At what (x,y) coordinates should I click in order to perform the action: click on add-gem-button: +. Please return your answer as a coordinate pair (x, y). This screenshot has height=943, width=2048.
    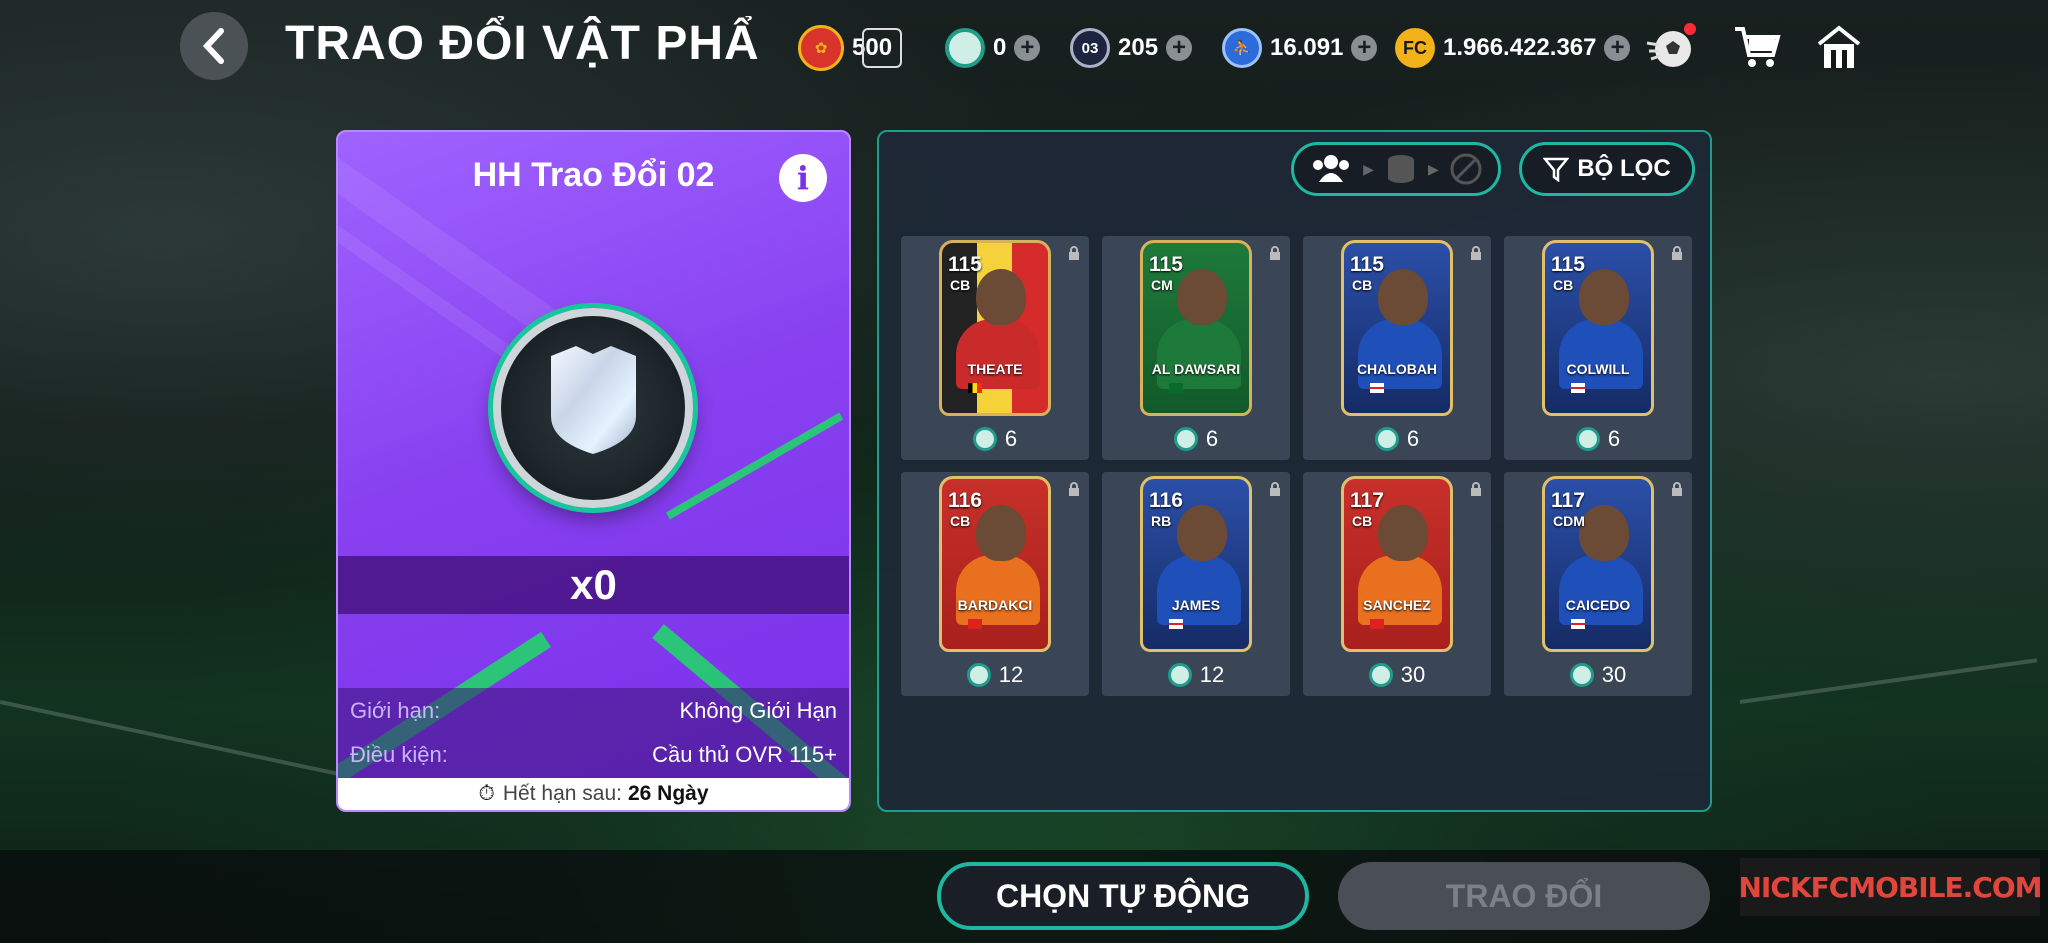
    Looking at the image, I should click on (1027, 48).